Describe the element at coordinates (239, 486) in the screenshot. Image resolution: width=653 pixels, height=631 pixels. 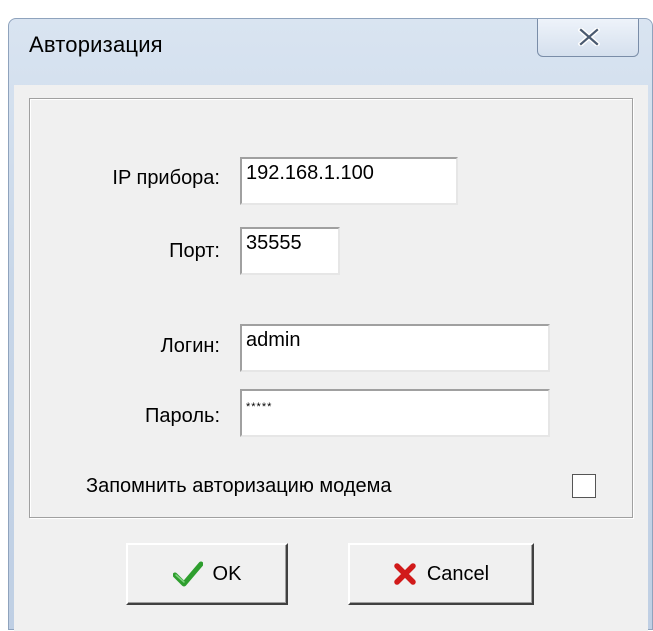
I see `remember-label: Запомнить авторизацию модема` at that location.